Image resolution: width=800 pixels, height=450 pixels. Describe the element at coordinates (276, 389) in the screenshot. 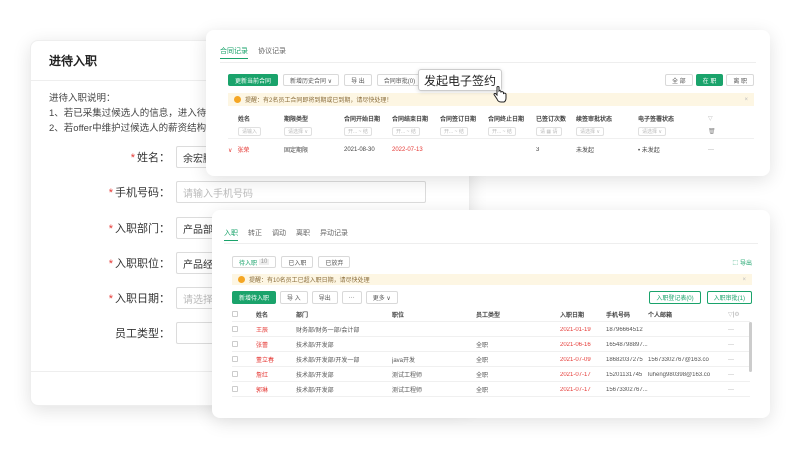

I see `employee-name: 郭琳` at that location.